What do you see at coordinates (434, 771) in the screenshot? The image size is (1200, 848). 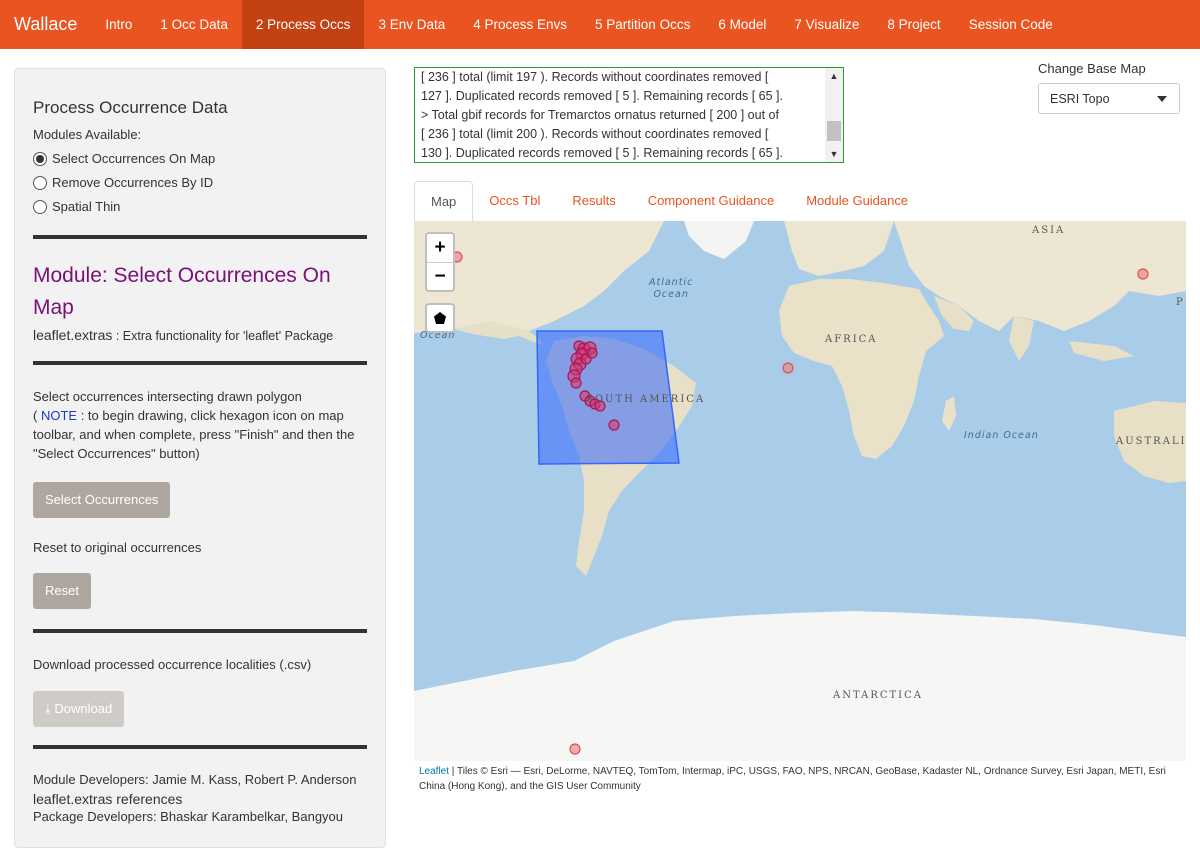 I see `leaflet-link: Leaflet` at bounding box center [434, 771].